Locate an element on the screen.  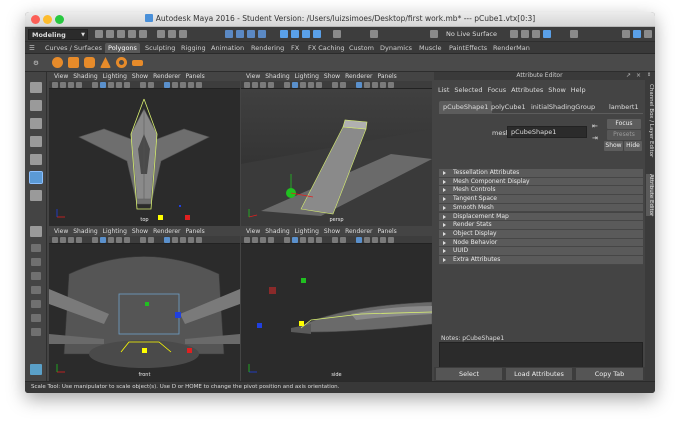
channel-box-toggle-icon is located at coordinates (626, 34).